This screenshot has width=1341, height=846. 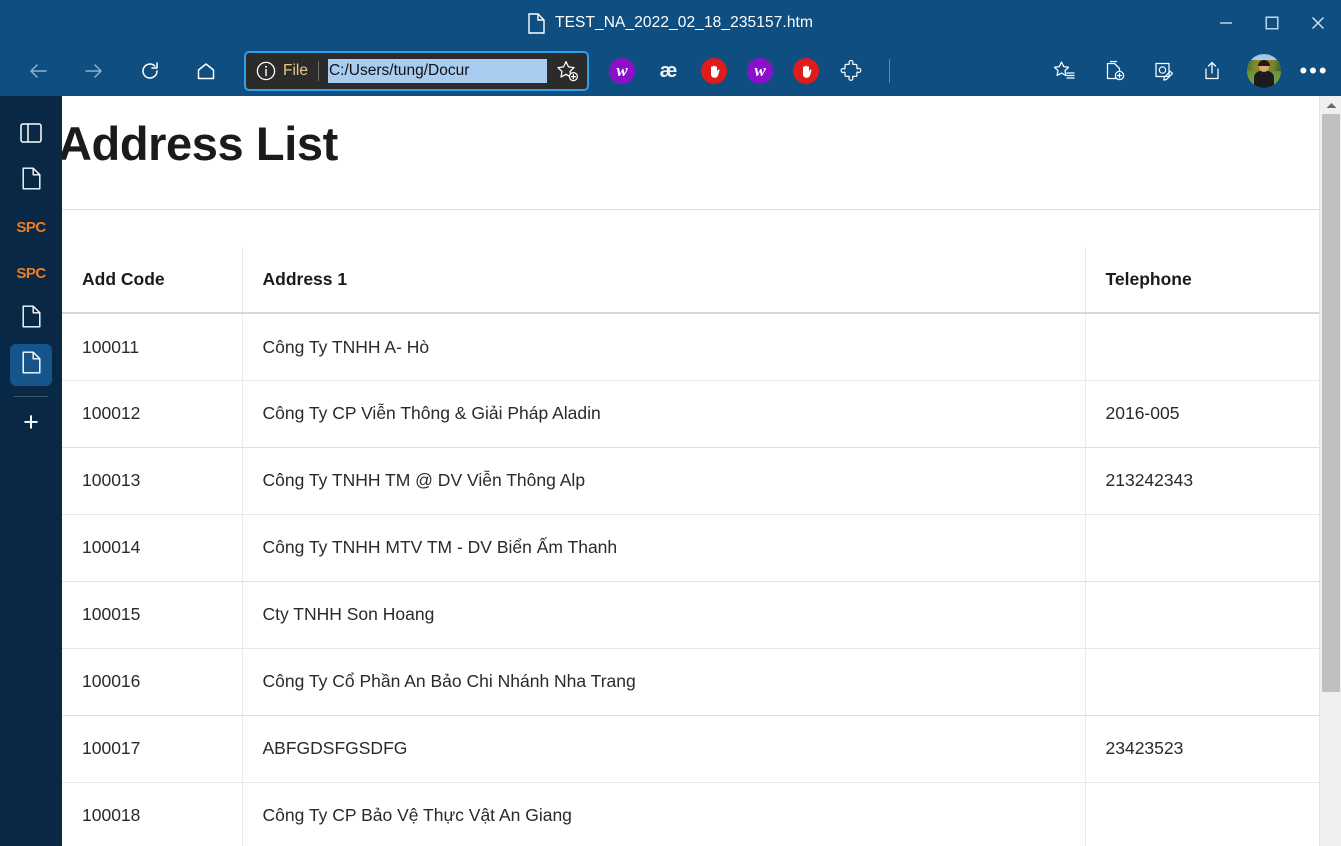 What do you see at coordinates (318, 71) in the screenshot?
I see `address-separator` at bounding box center [318, 71].